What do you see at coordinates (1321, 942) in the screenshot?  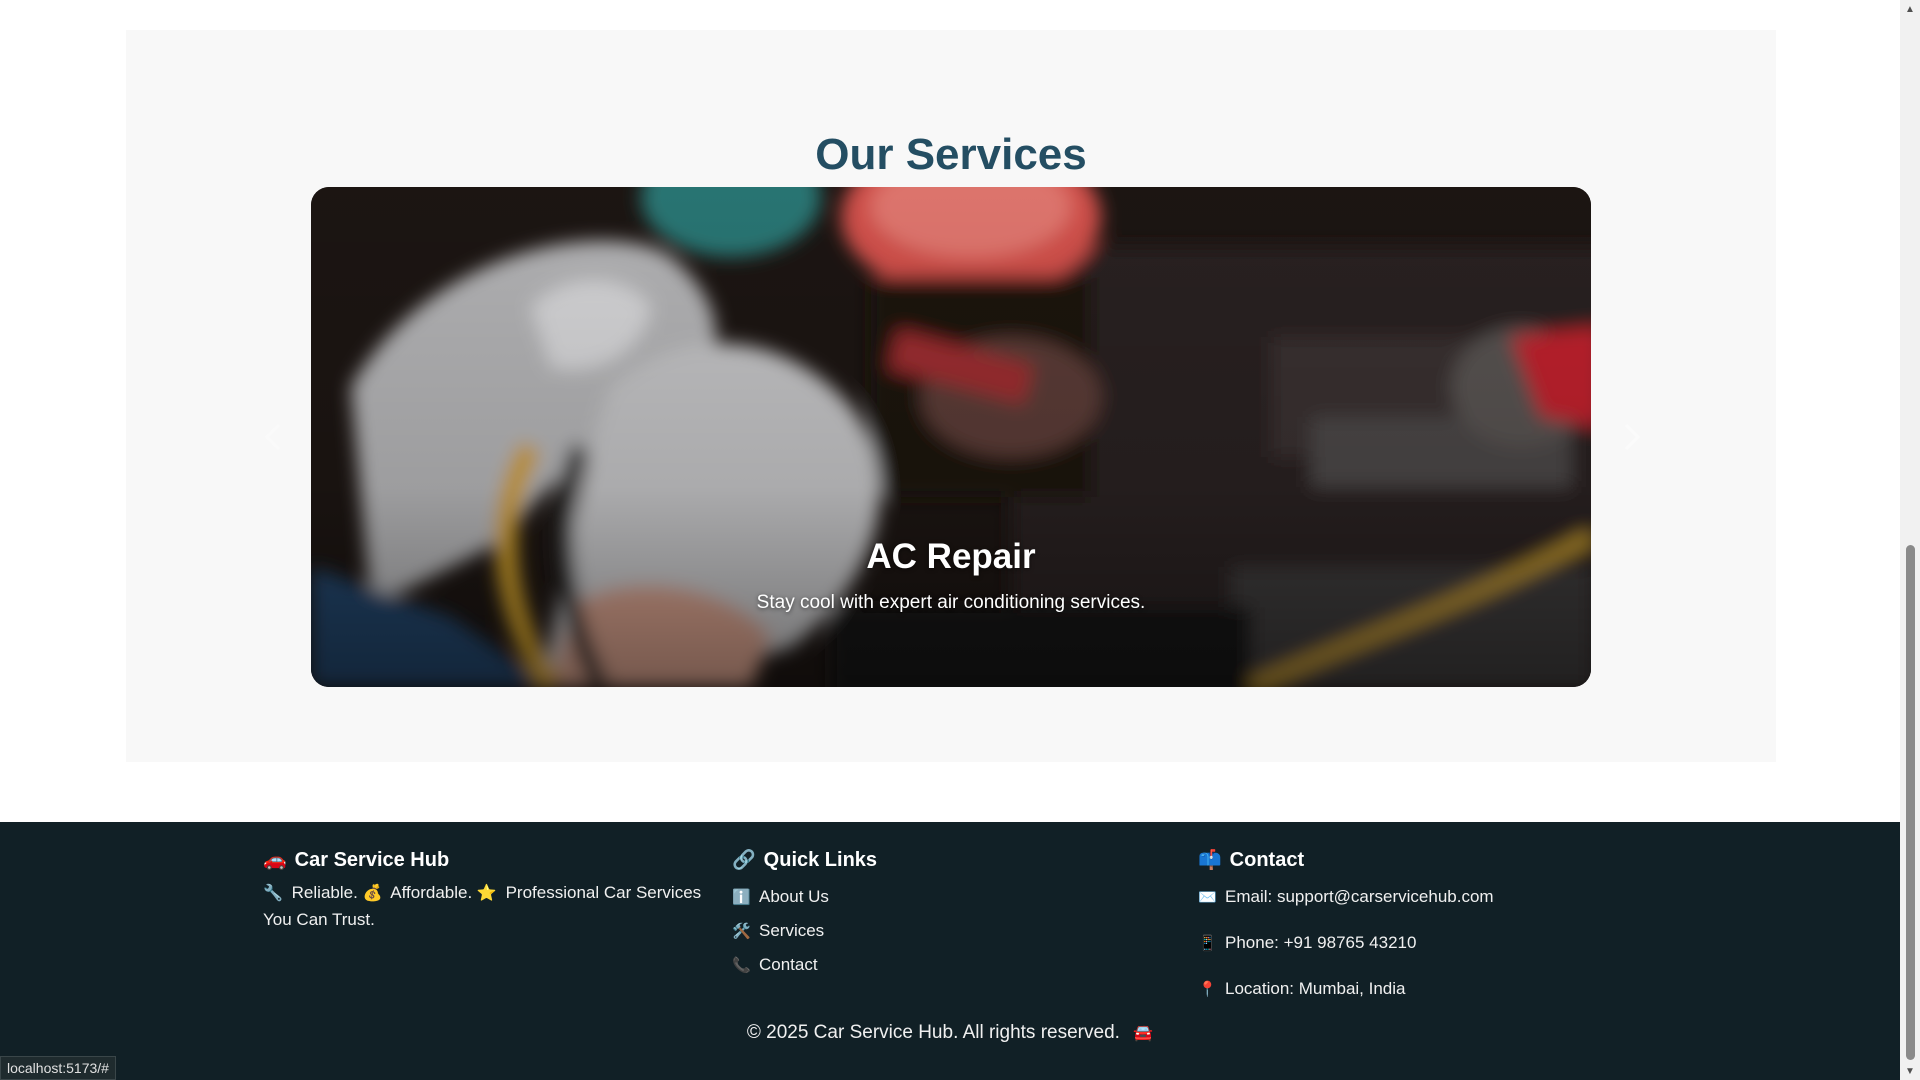 I see `phone-text: Phone: +91 98765 43210` at bounding box center [1321, 942].